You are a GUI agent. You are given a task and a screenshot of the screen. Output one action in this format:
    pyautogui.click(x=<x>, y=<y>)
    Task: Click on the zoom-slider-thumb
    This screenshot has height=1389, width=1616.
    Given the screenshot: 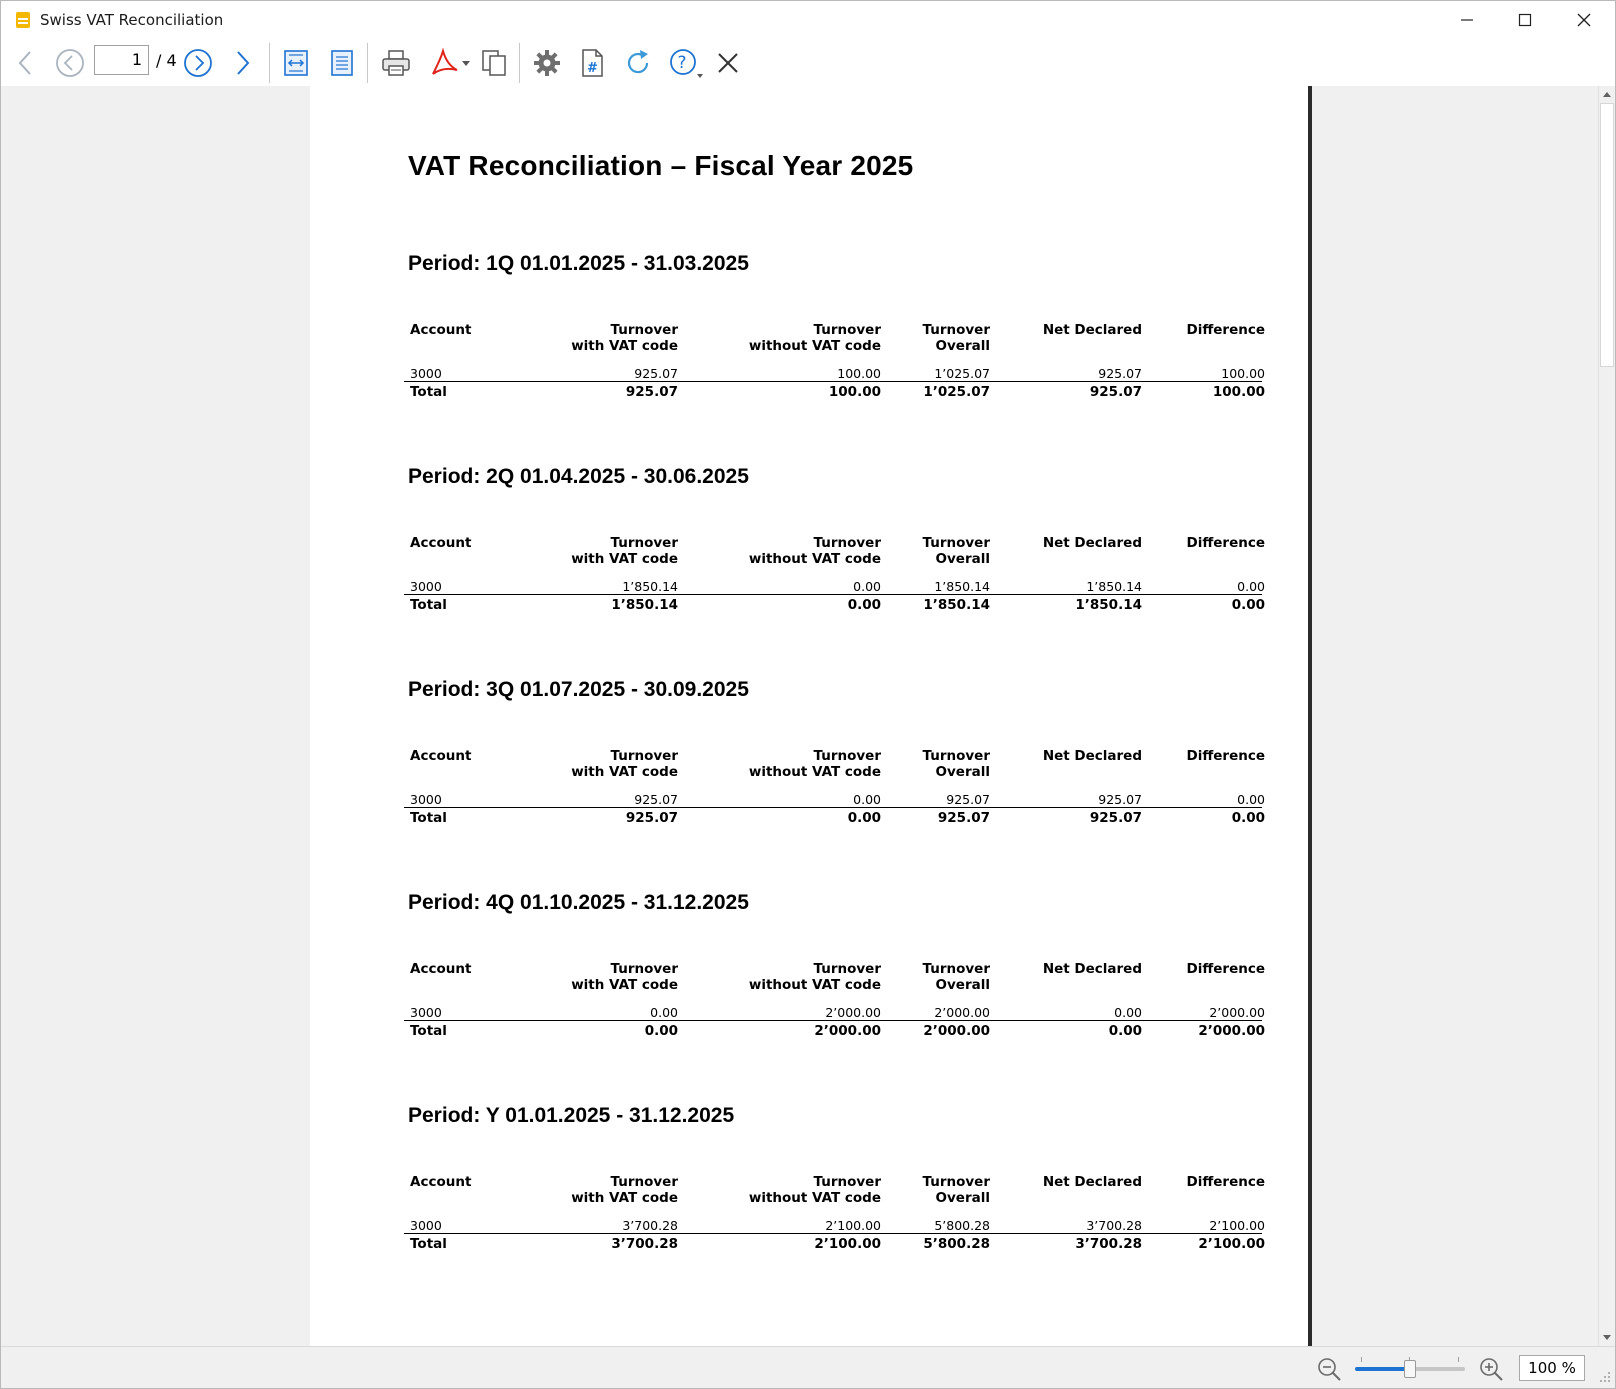 What is the action you would take?
    pyautogui.click(x=1410, y=1369)
    